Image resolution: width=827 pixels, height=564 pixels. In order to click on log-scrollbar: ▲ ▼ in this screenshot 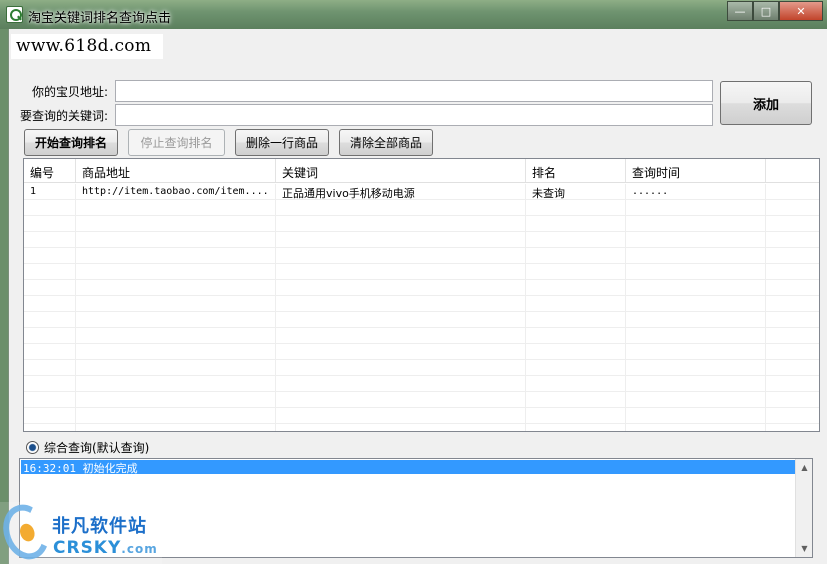, I will do `click(803, 508)`.